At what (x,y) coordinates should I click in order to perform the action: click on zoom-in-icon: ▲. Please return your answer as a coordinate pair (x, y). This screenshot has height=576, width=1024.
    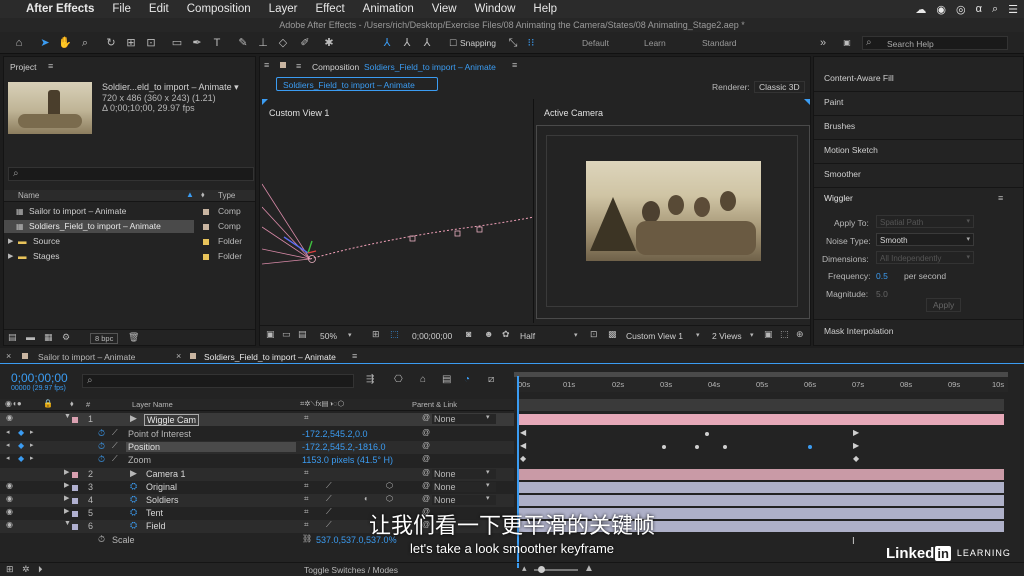
    Looking at the image, I should click on (589, 568).